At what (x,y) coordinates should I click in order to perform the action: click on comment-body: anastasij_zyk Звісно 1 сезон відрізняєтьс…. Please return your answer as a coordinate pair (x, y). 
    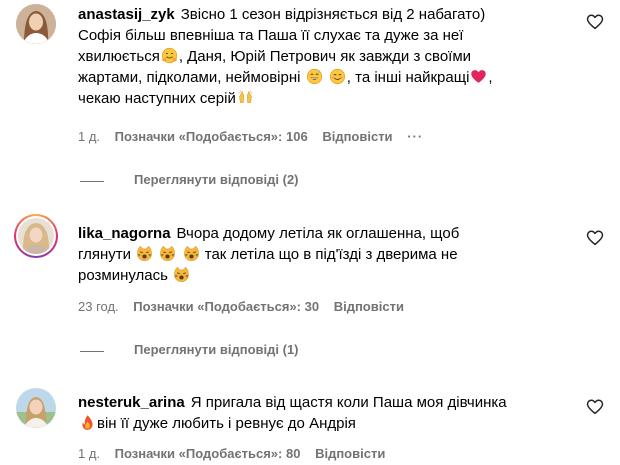
    Looking at the image, I should click on (285, 56).